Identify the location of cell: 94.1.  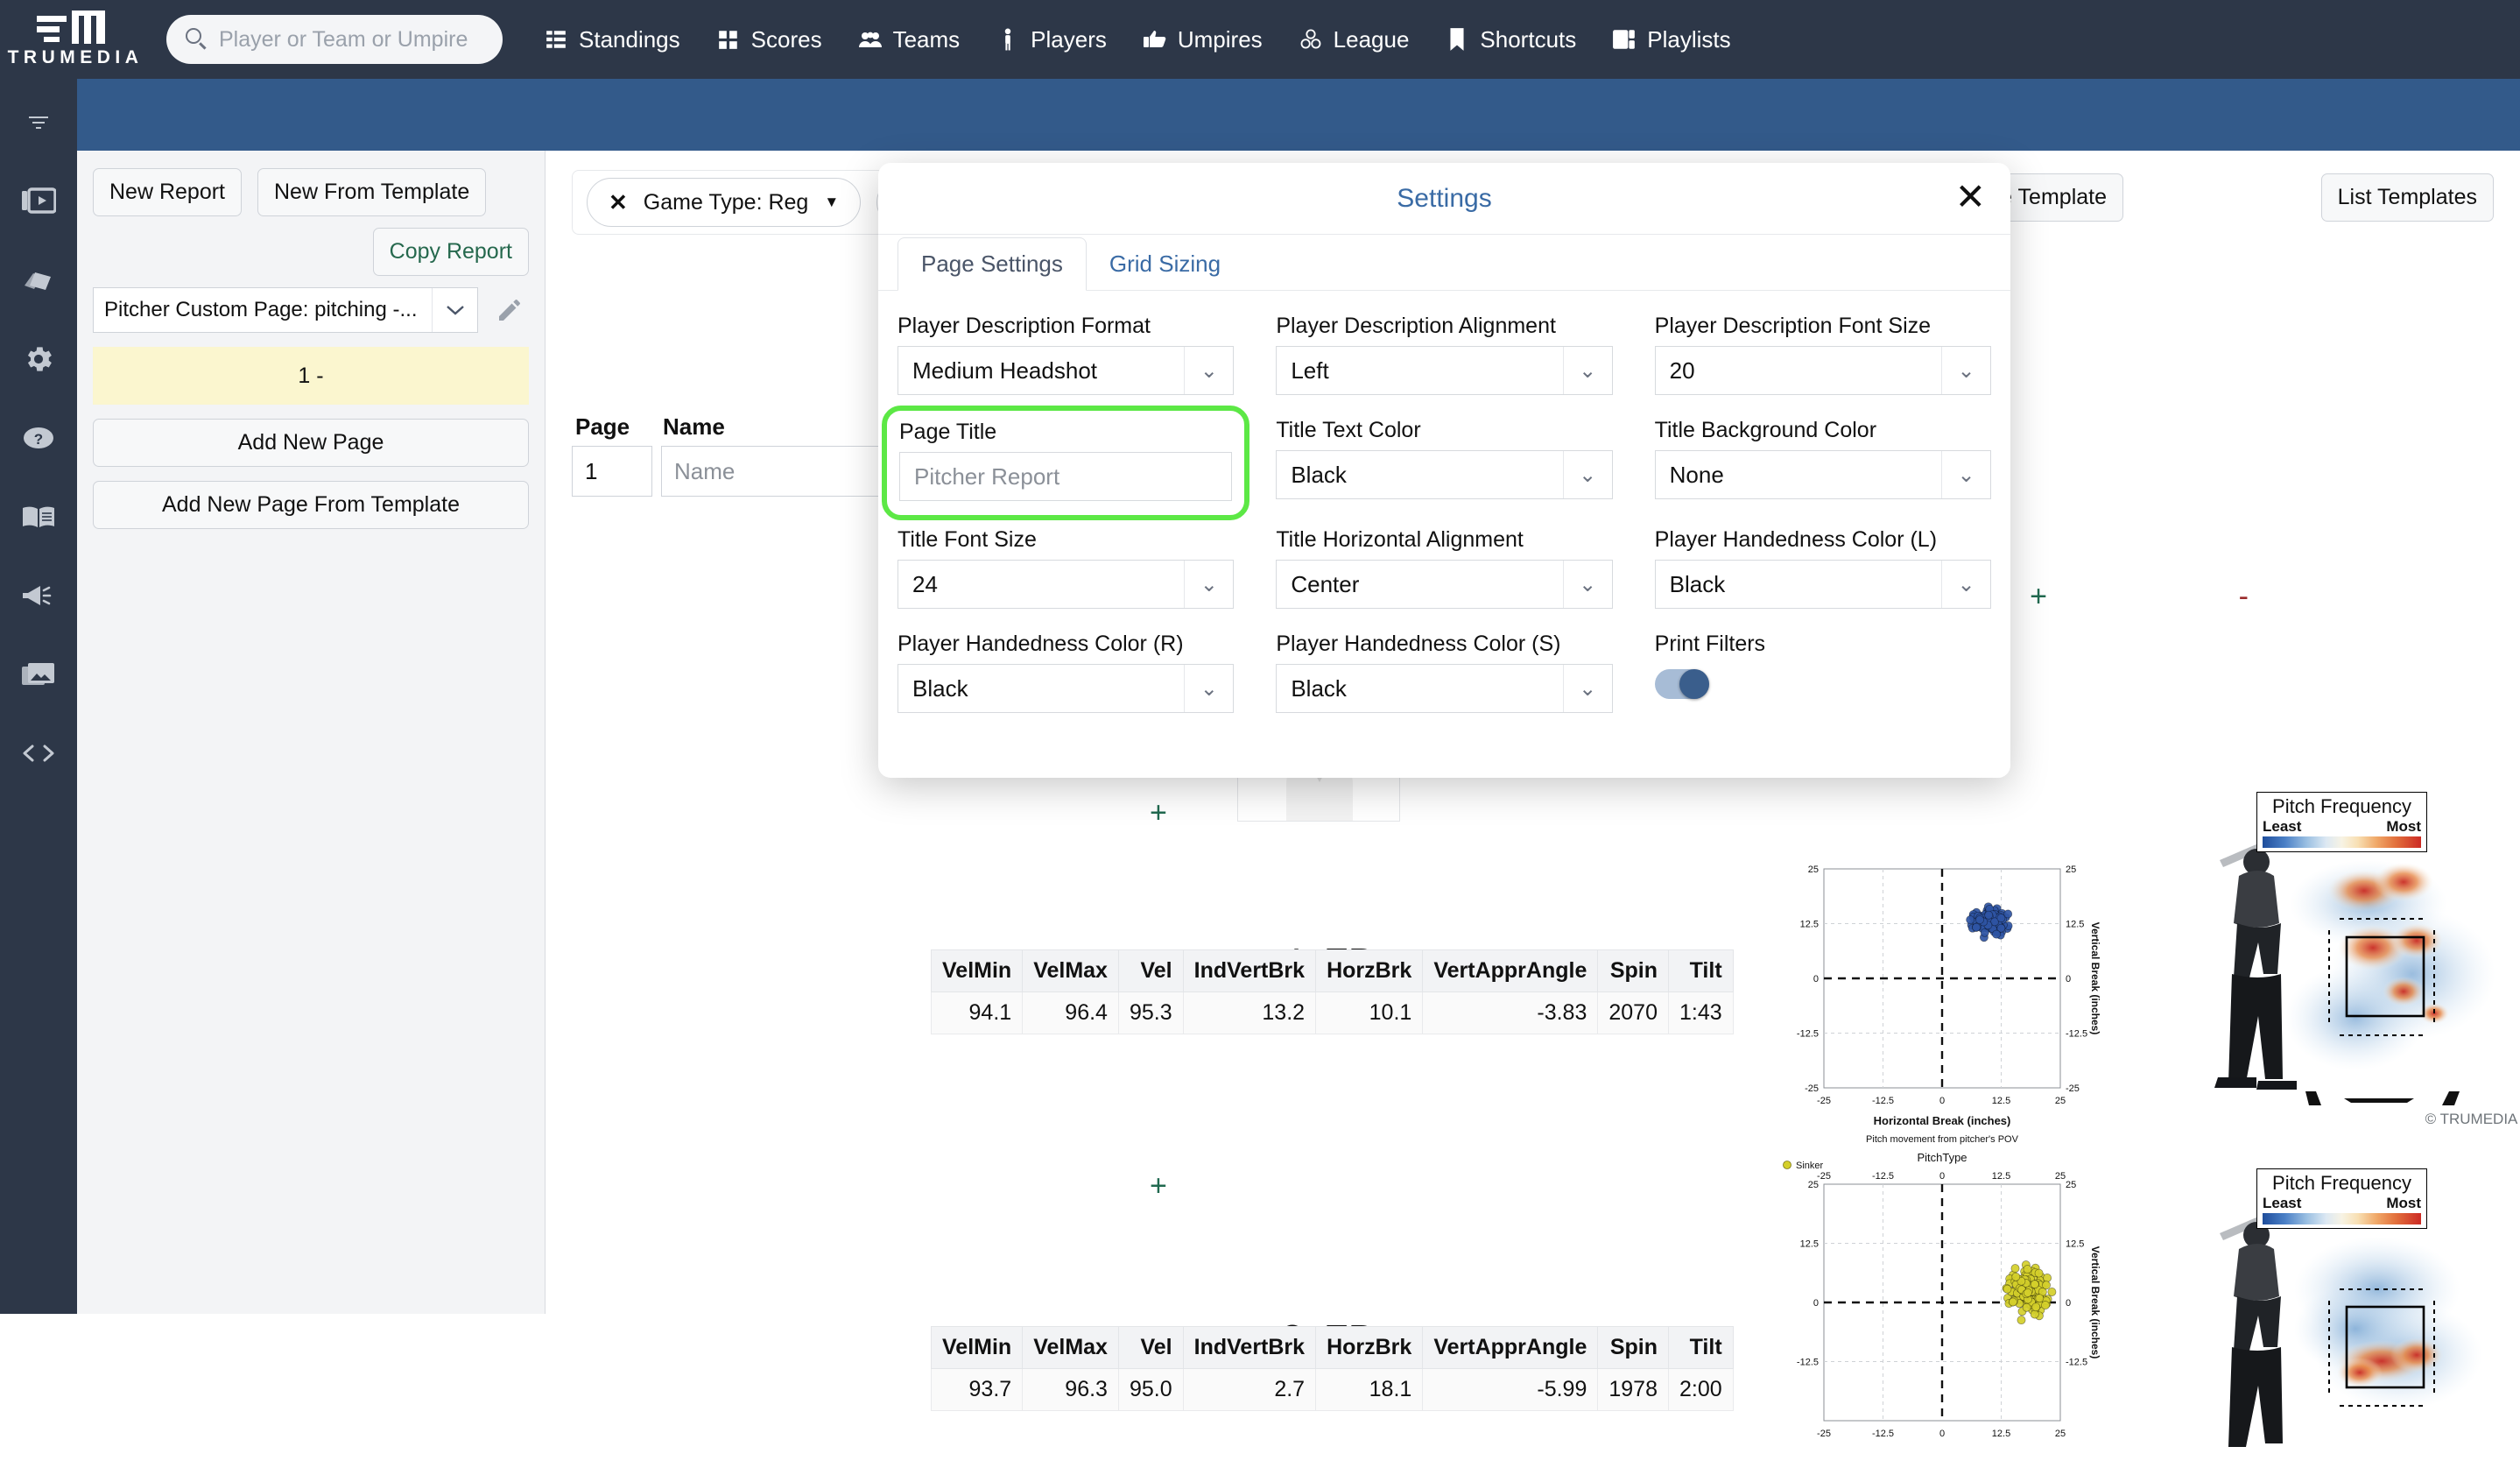
(977, 1013).